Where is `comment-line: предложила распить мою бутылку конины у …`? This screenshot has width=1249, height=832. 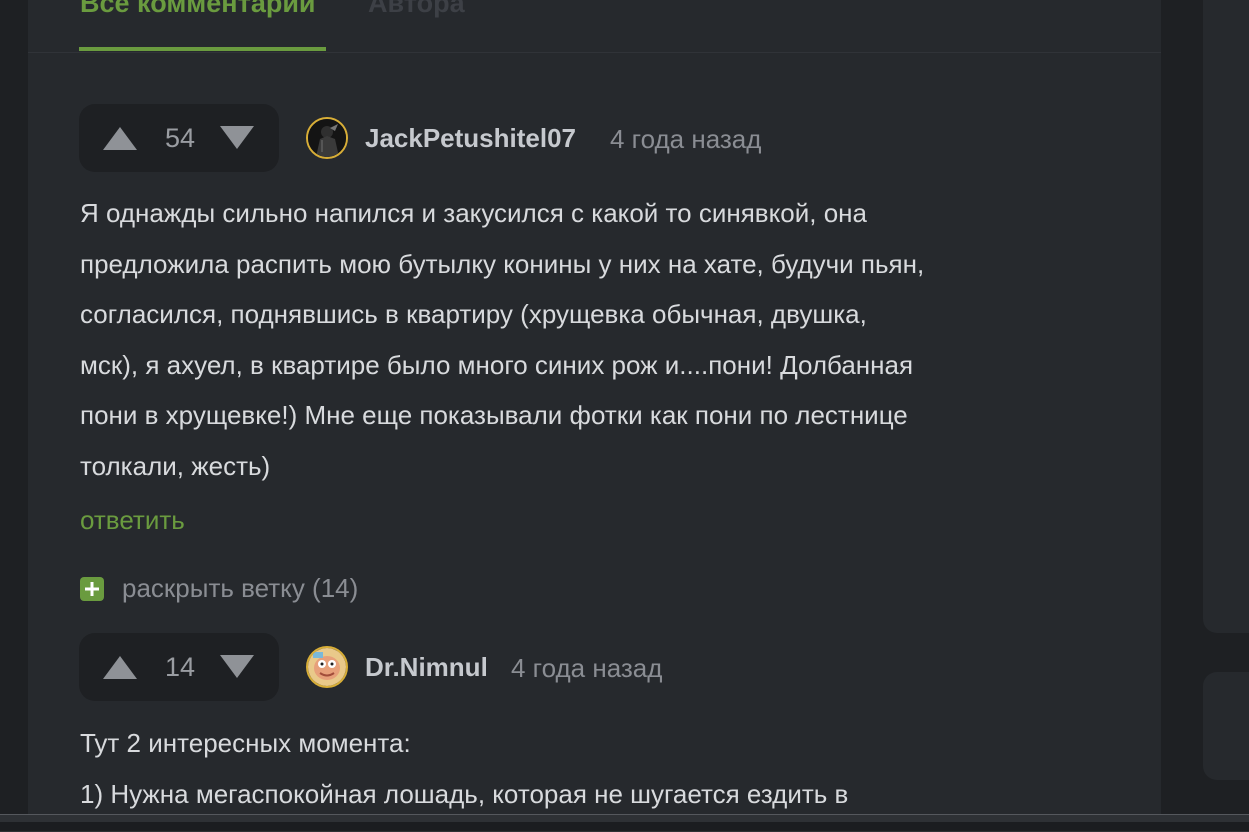
comment-line: предложила распить мою бутылку конины у … is located at coordinates (502, 263).